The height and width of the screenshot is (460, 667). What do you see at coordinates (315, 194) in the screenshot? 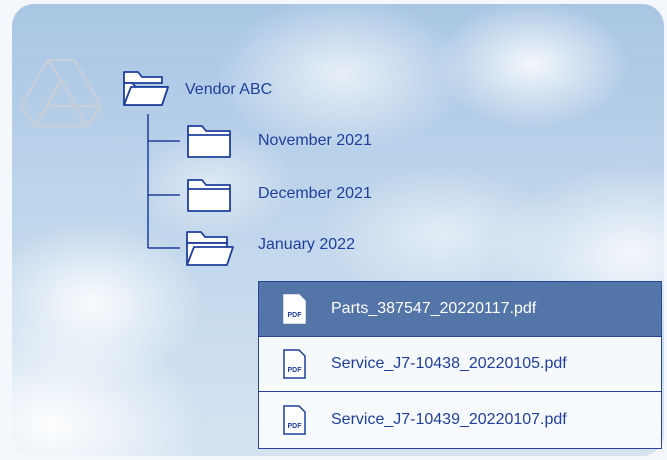
I see `folder-label-december-2021: December 2021` at bounding box center [315, 194].